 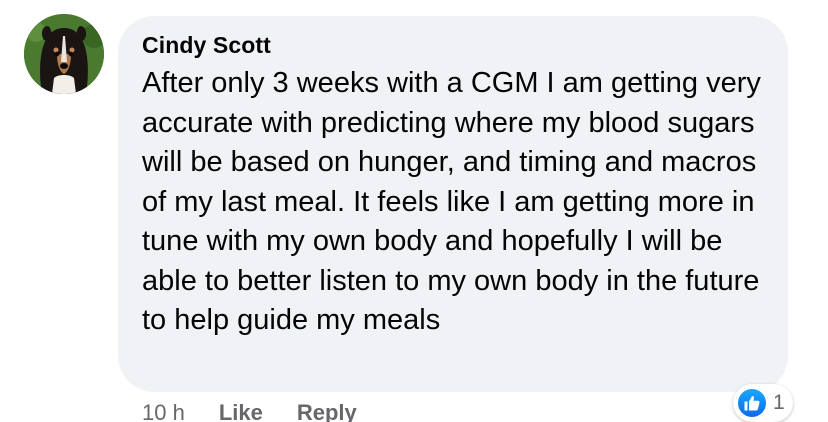 What do you see at coordinates (241, 411) in the screenshot?
I see `like-button: Like` at bounding box center [241, 411].